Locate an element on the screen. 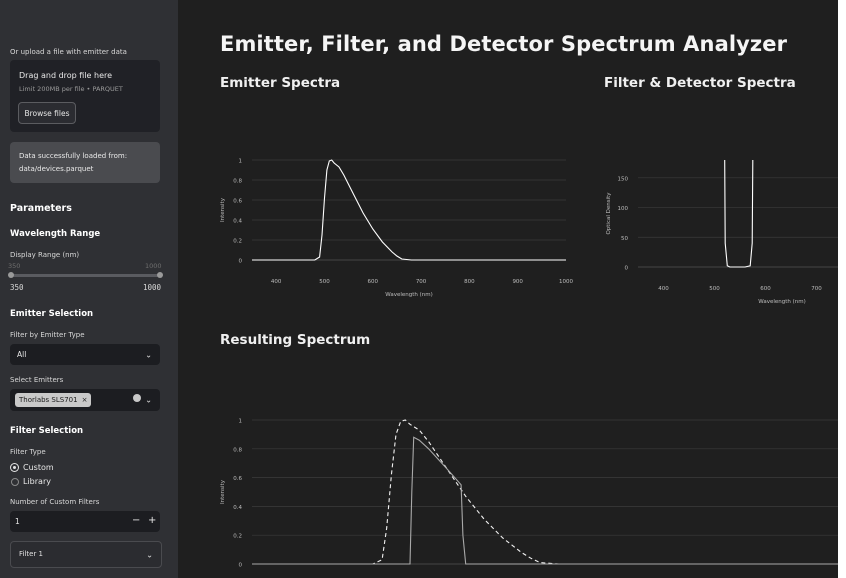 This screenshot has width=846, height=578. x-tick-label: 900 is located at coordinates (517, 282).